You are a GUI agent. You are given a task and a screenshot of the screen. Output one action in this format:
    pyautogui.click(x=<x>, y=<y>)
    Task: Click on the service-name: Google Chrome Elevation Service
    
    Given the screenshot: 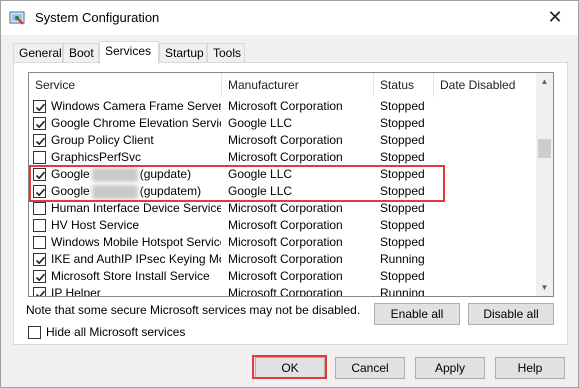 What is the action you would take?
    pyautogui.click(x=136, y=123)
    